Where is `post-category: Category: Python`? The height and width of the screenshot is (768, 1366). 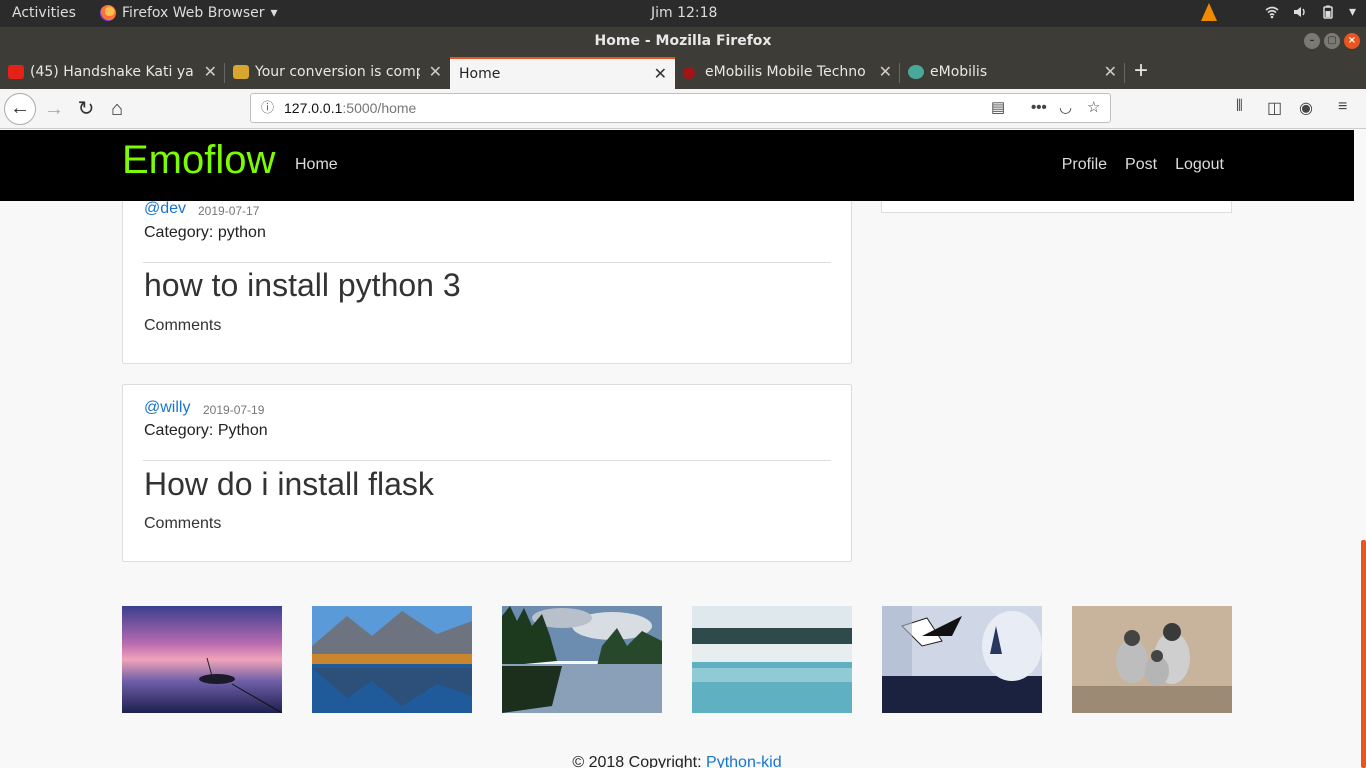 post-category: Category: Python is located at coordinates (206, 430).